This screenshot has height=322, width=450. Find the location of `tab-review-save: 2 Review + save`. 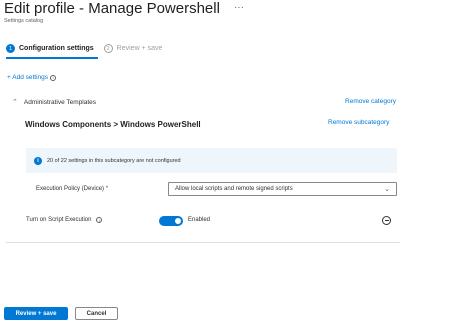

tab-review-save: 2 Review + save is located at coordinates (133, 48).